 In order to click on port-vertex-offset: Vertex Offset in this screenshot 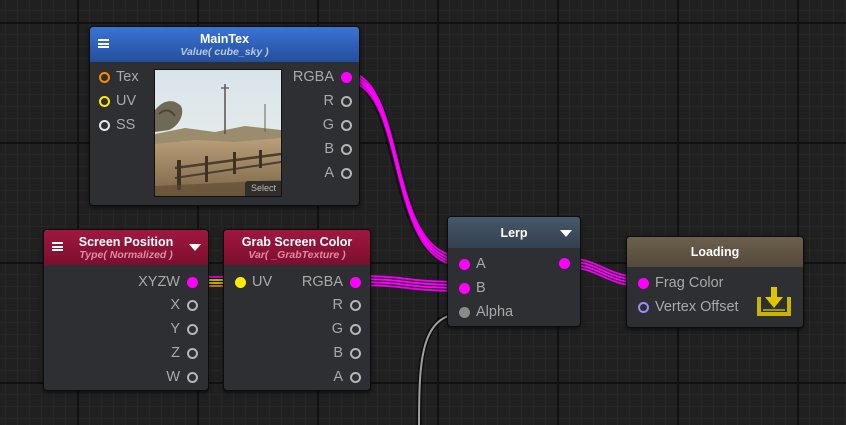, I will do `click(688, 307)`.